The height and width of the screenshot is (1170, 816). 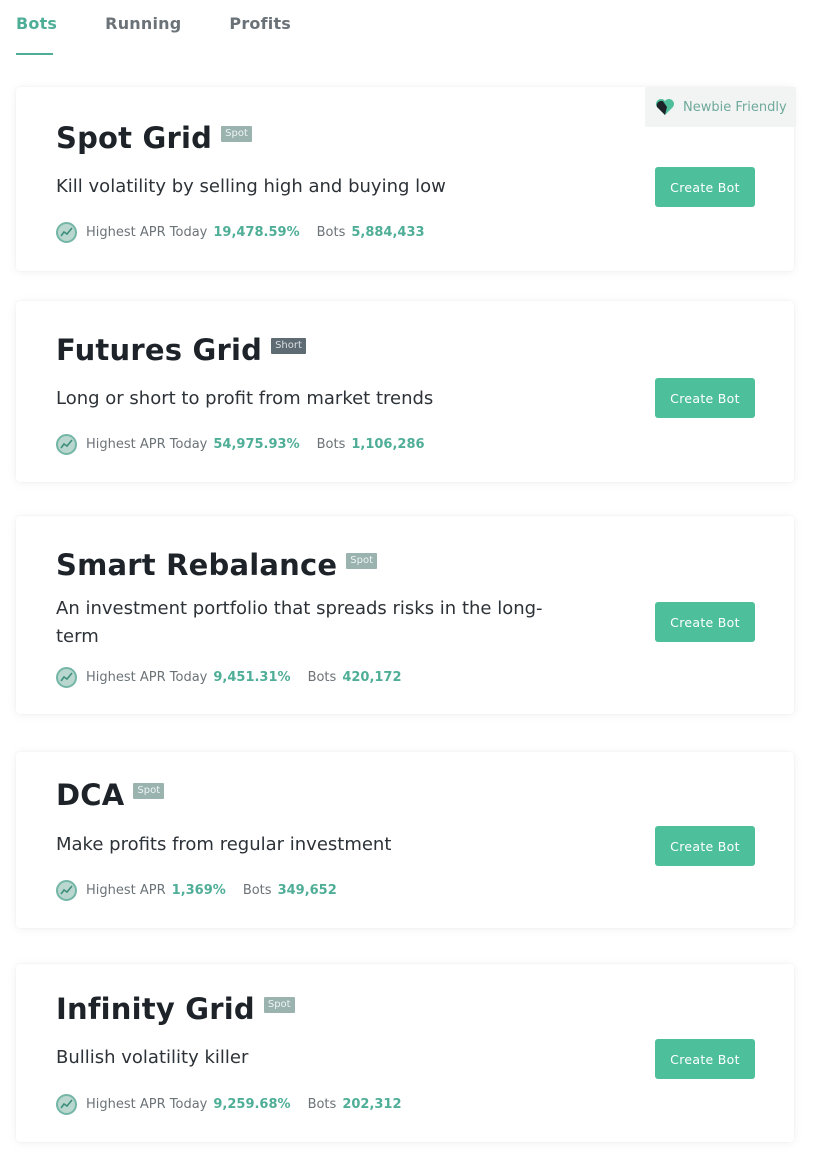 I want to click on card-title: DCA, so click(x=90, y=795).